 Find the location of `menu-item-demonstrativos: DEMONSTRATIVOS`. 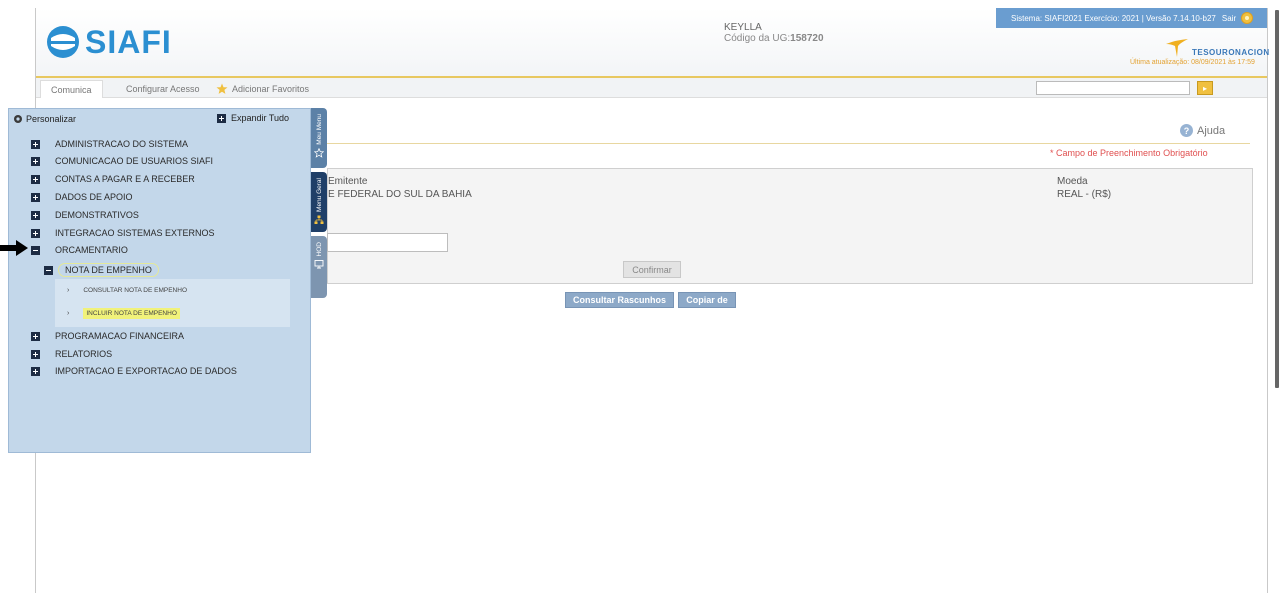

menu-item-demonstrativos: DEMONSTRATIVOS is located at coordinates (85, 215).